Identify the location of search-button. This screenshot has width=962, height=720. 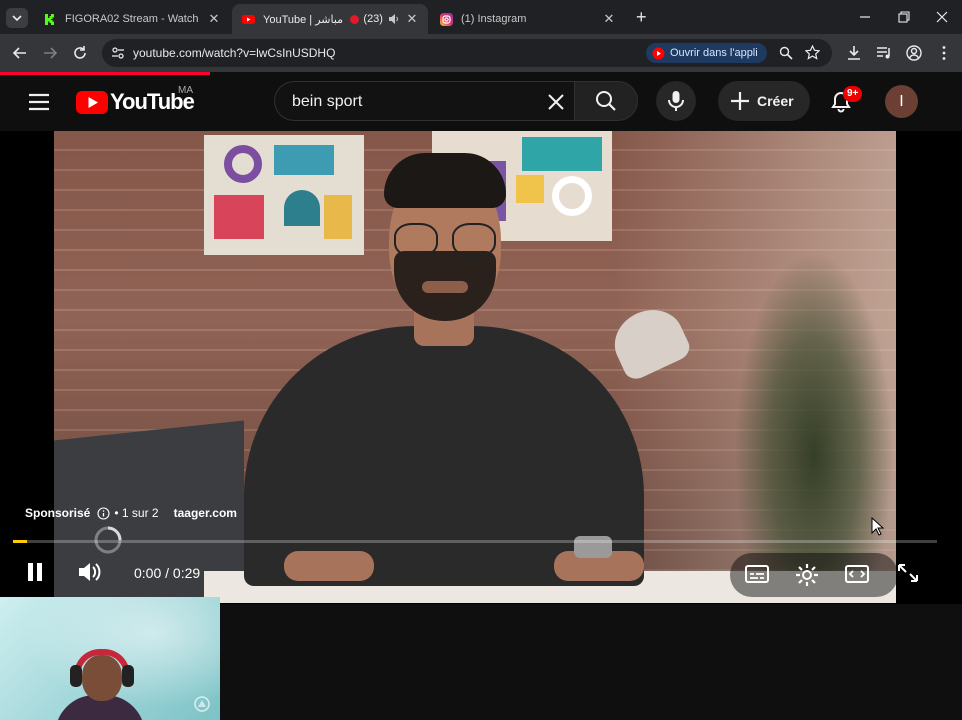
(606, 101).